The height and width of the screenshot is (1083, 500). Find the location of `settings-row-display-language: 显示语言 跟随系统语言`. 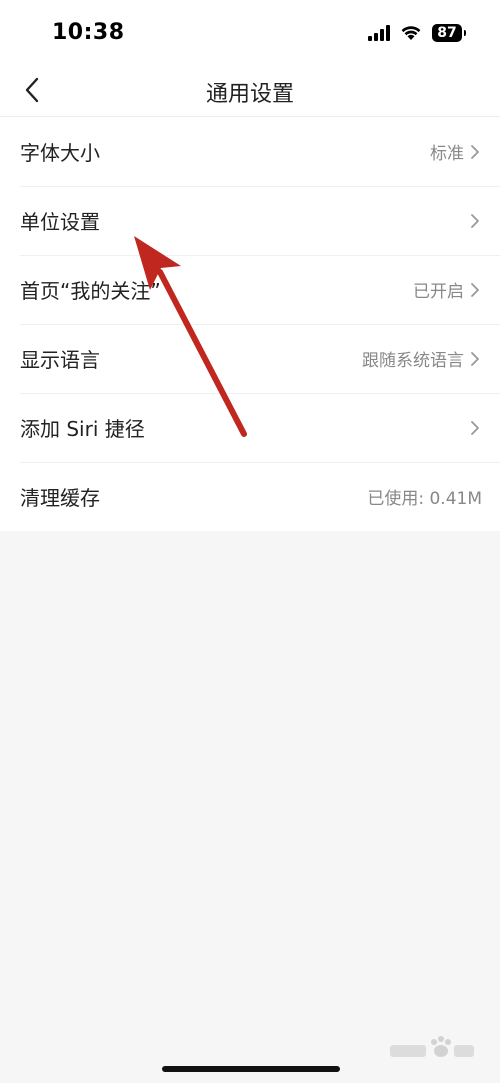

settings-row-display-language: 显示语言 跟随系统语言 is located at coordinates (250, 358).